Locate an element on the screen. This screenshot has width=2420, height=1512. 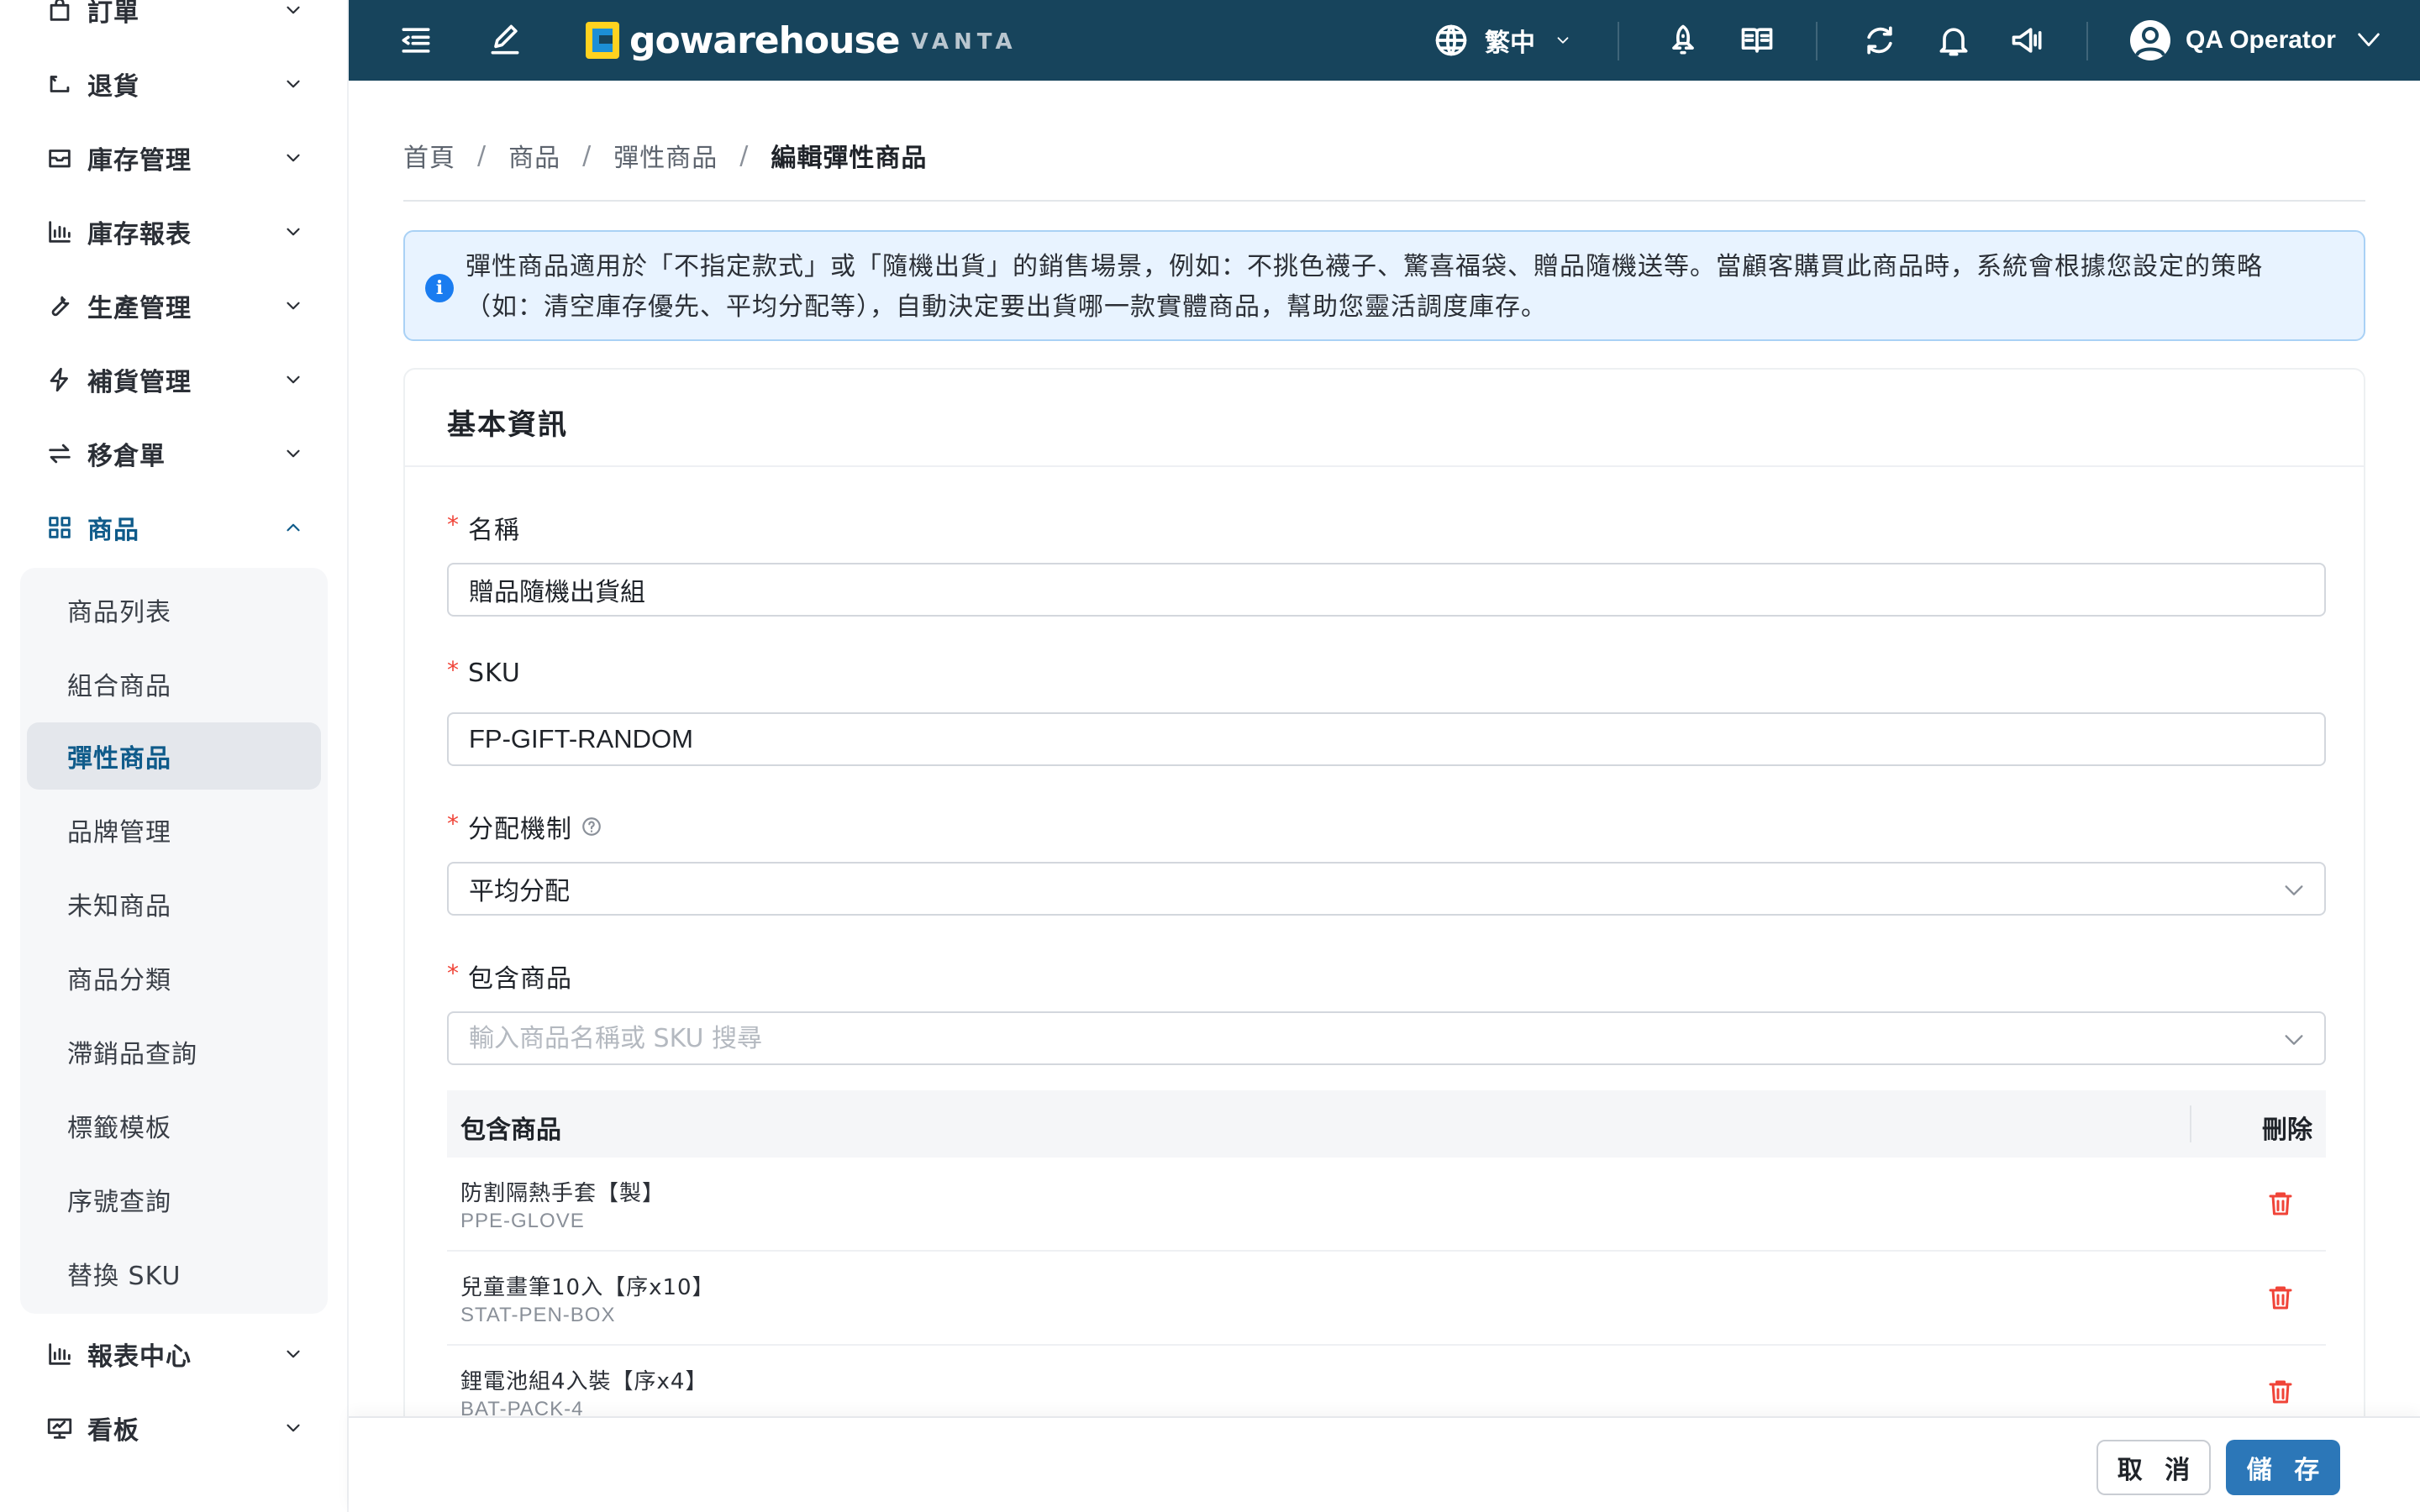
sidebar-item-label: 庫存報表 is located at coordinates (139, 234).